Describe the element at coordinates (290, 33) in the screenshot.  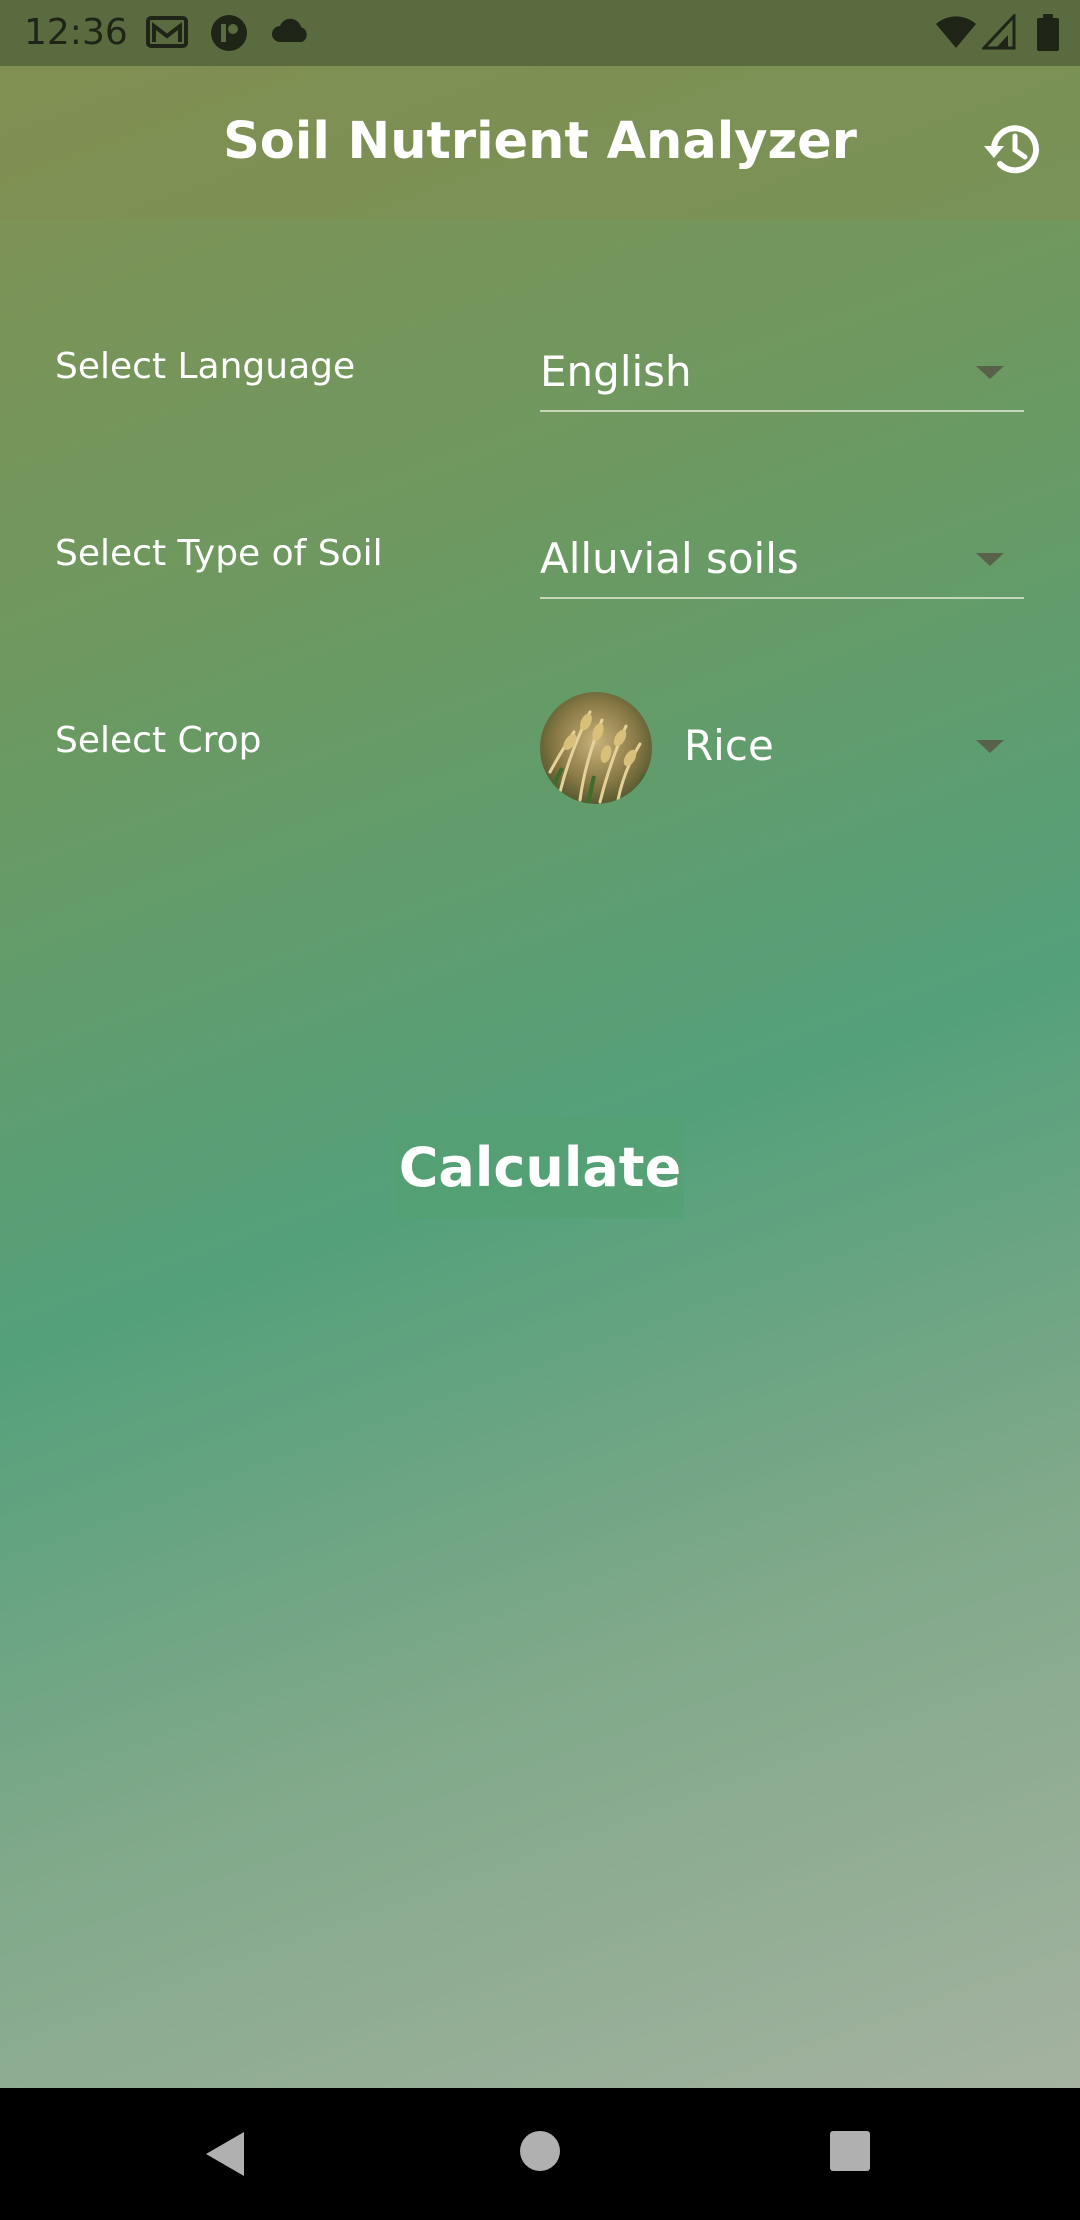
I see `cloud-icon` at that location.